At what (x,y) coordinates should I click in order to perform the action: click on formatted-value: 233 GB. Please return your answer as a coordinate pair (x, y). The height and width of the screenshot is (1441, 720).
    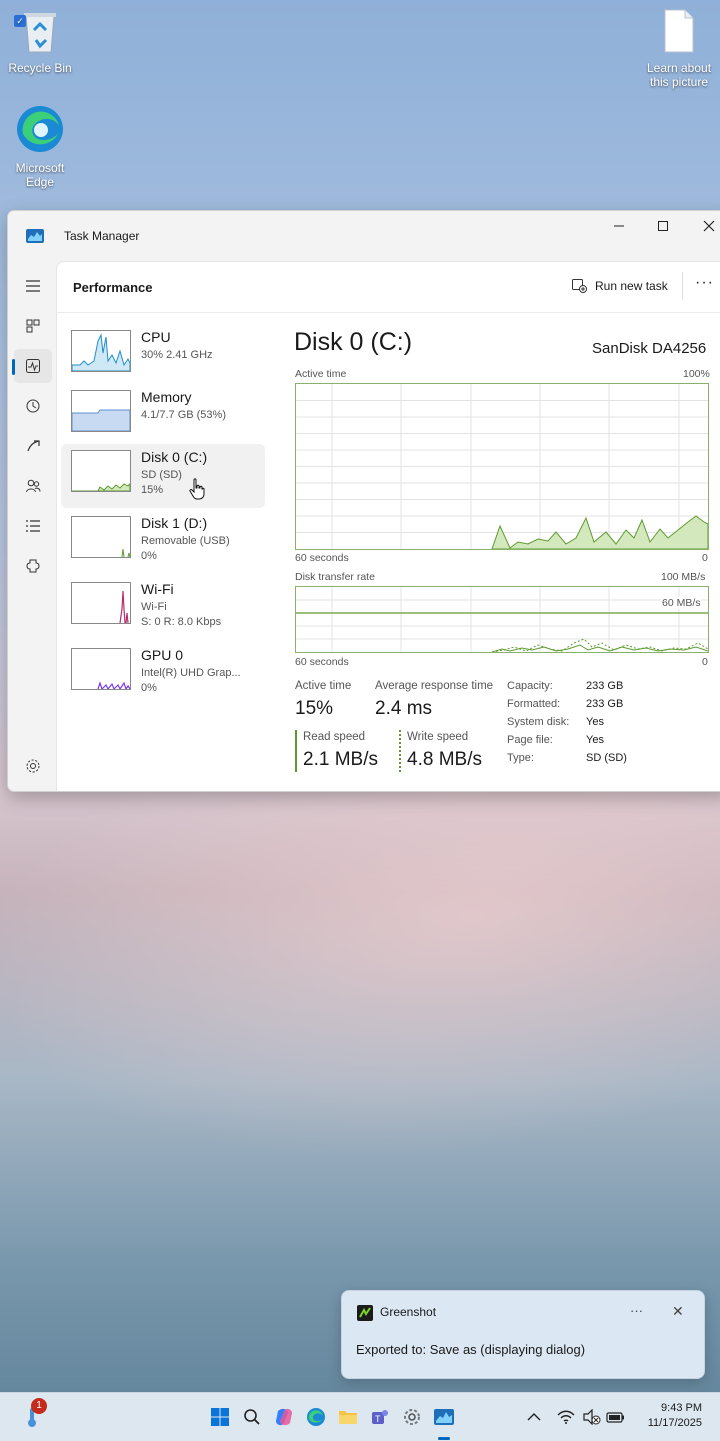
    Looking at the image, I should click on (605, 704).